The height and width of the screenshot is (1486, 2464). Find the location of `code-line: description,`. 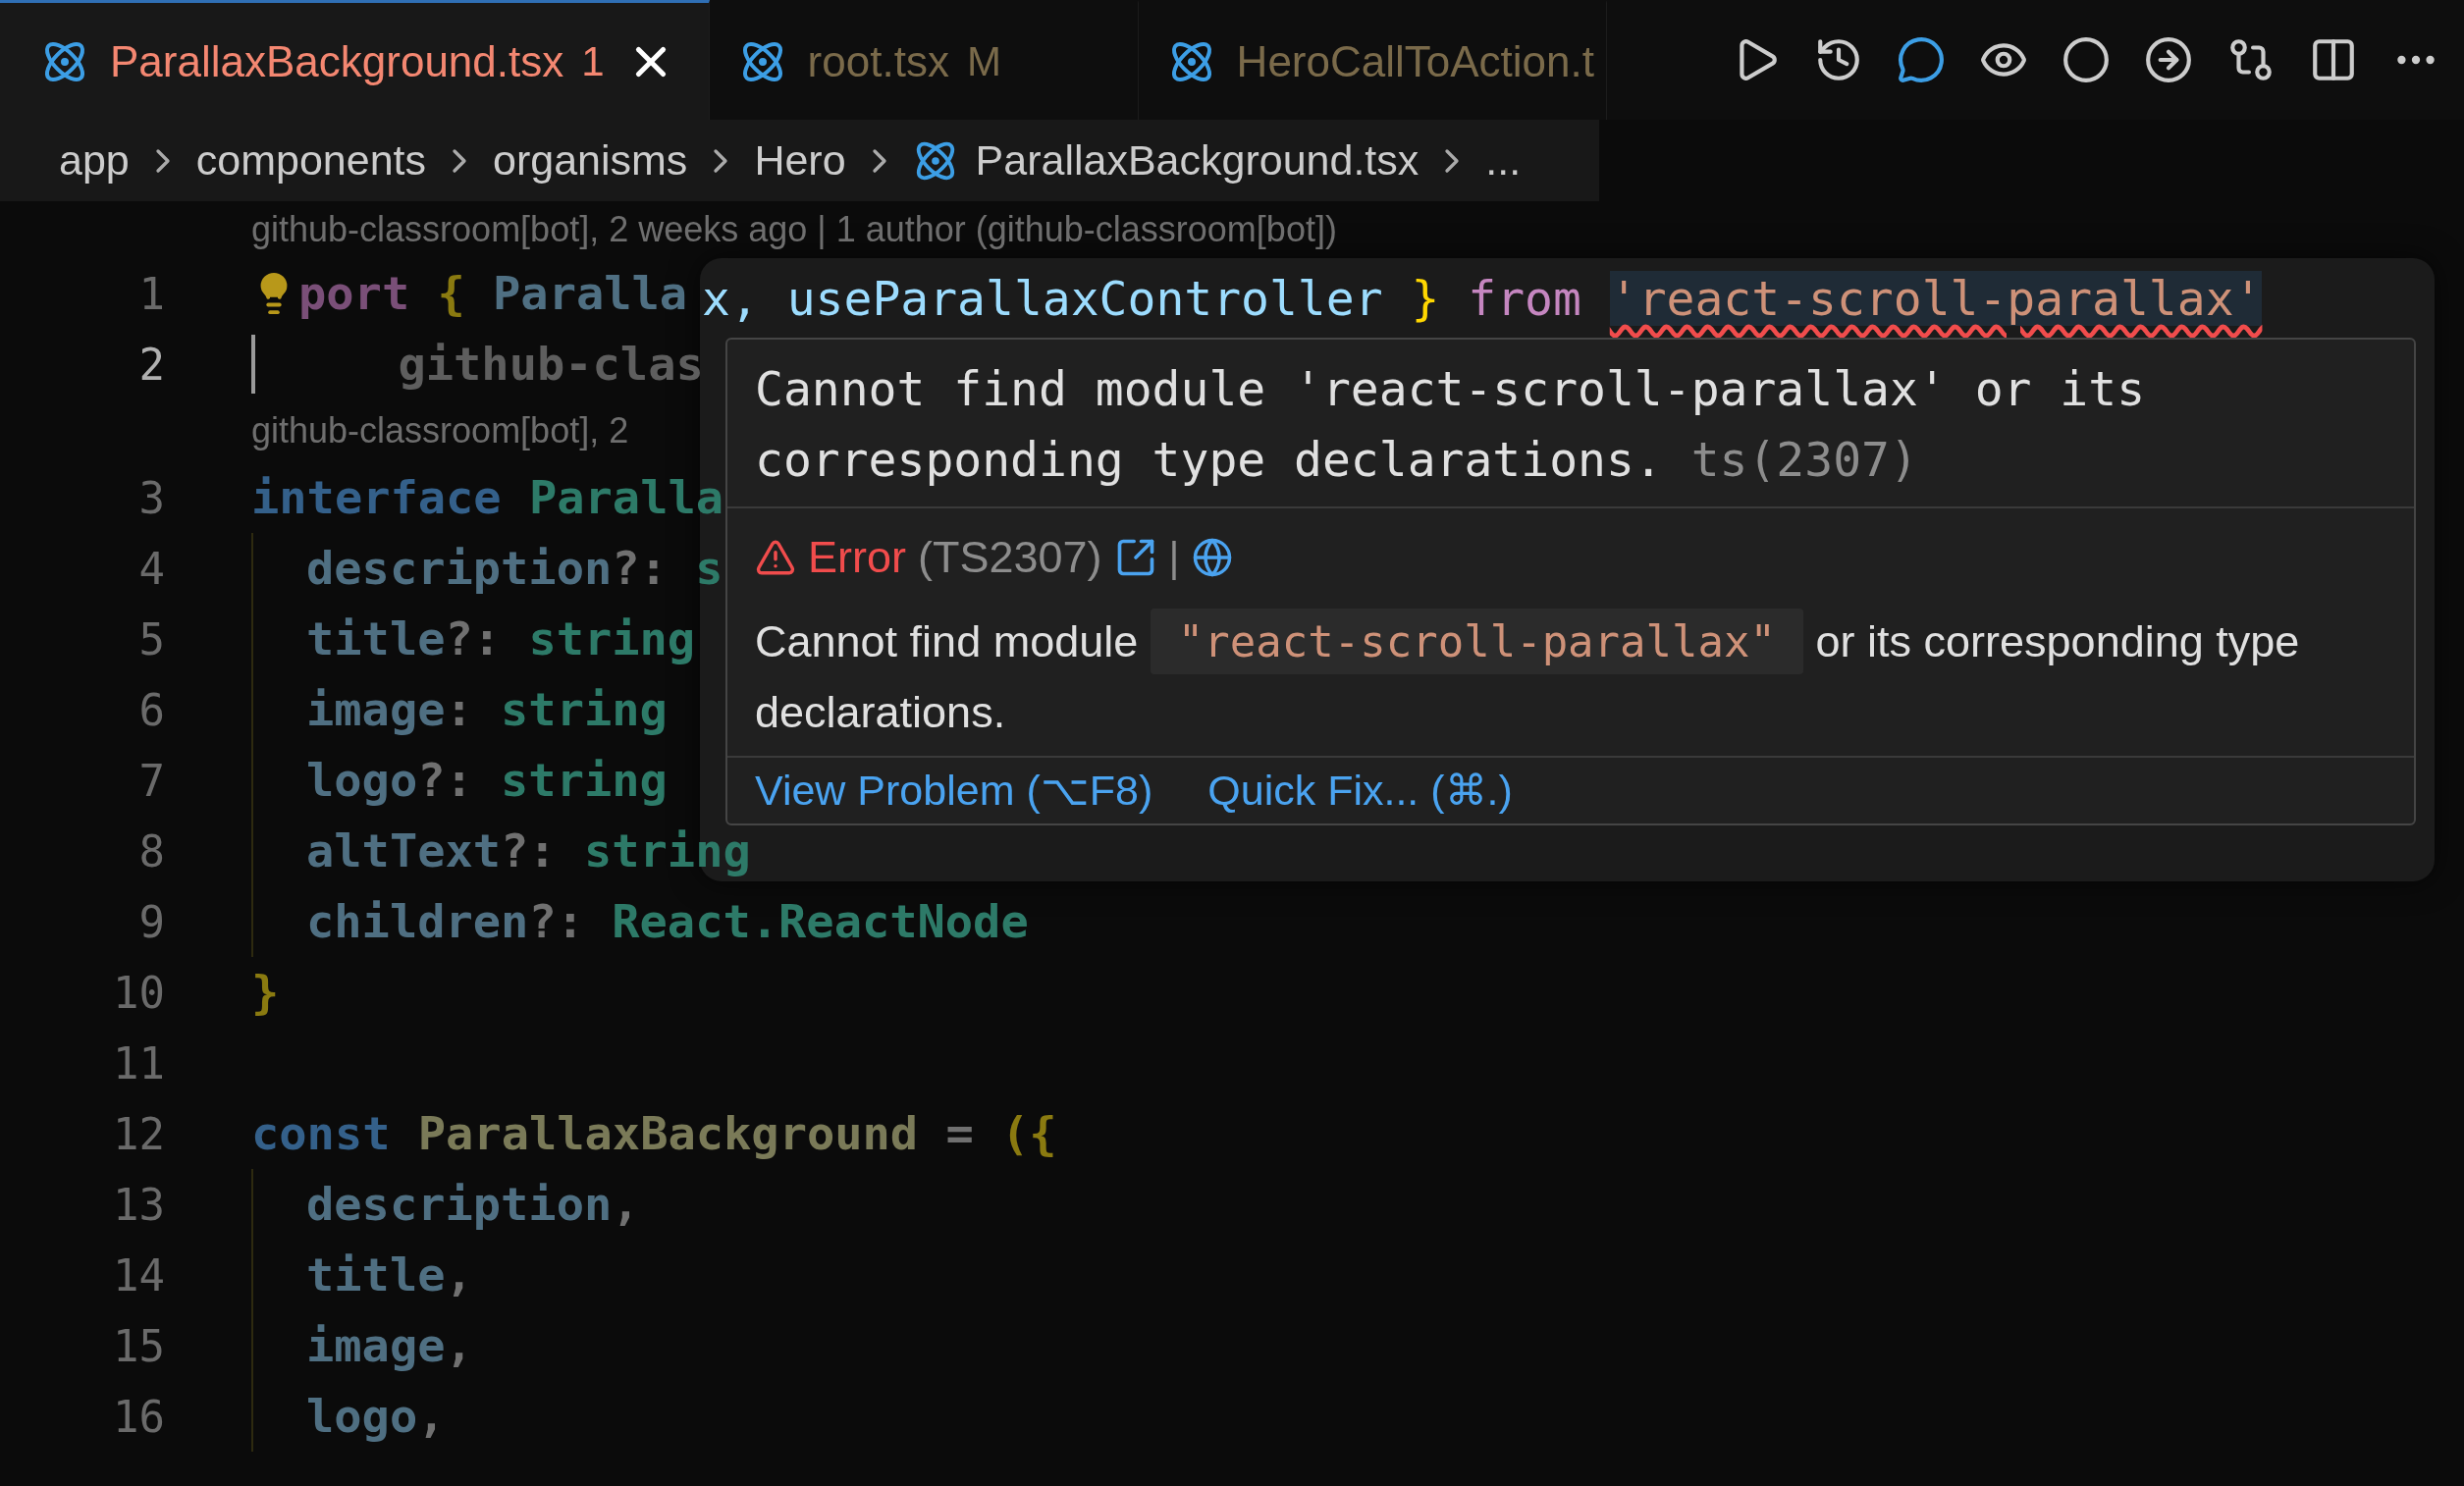

code-line: description, is located at coordinates (473, 1205).